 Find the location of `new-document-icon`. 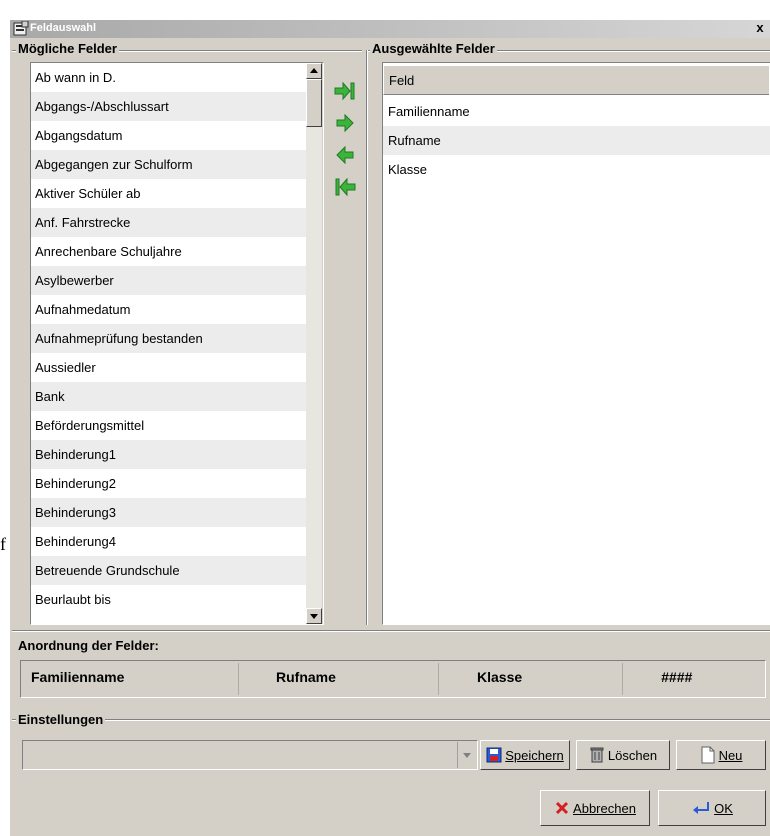

new-document-icon is located at coordinates (708, 755).